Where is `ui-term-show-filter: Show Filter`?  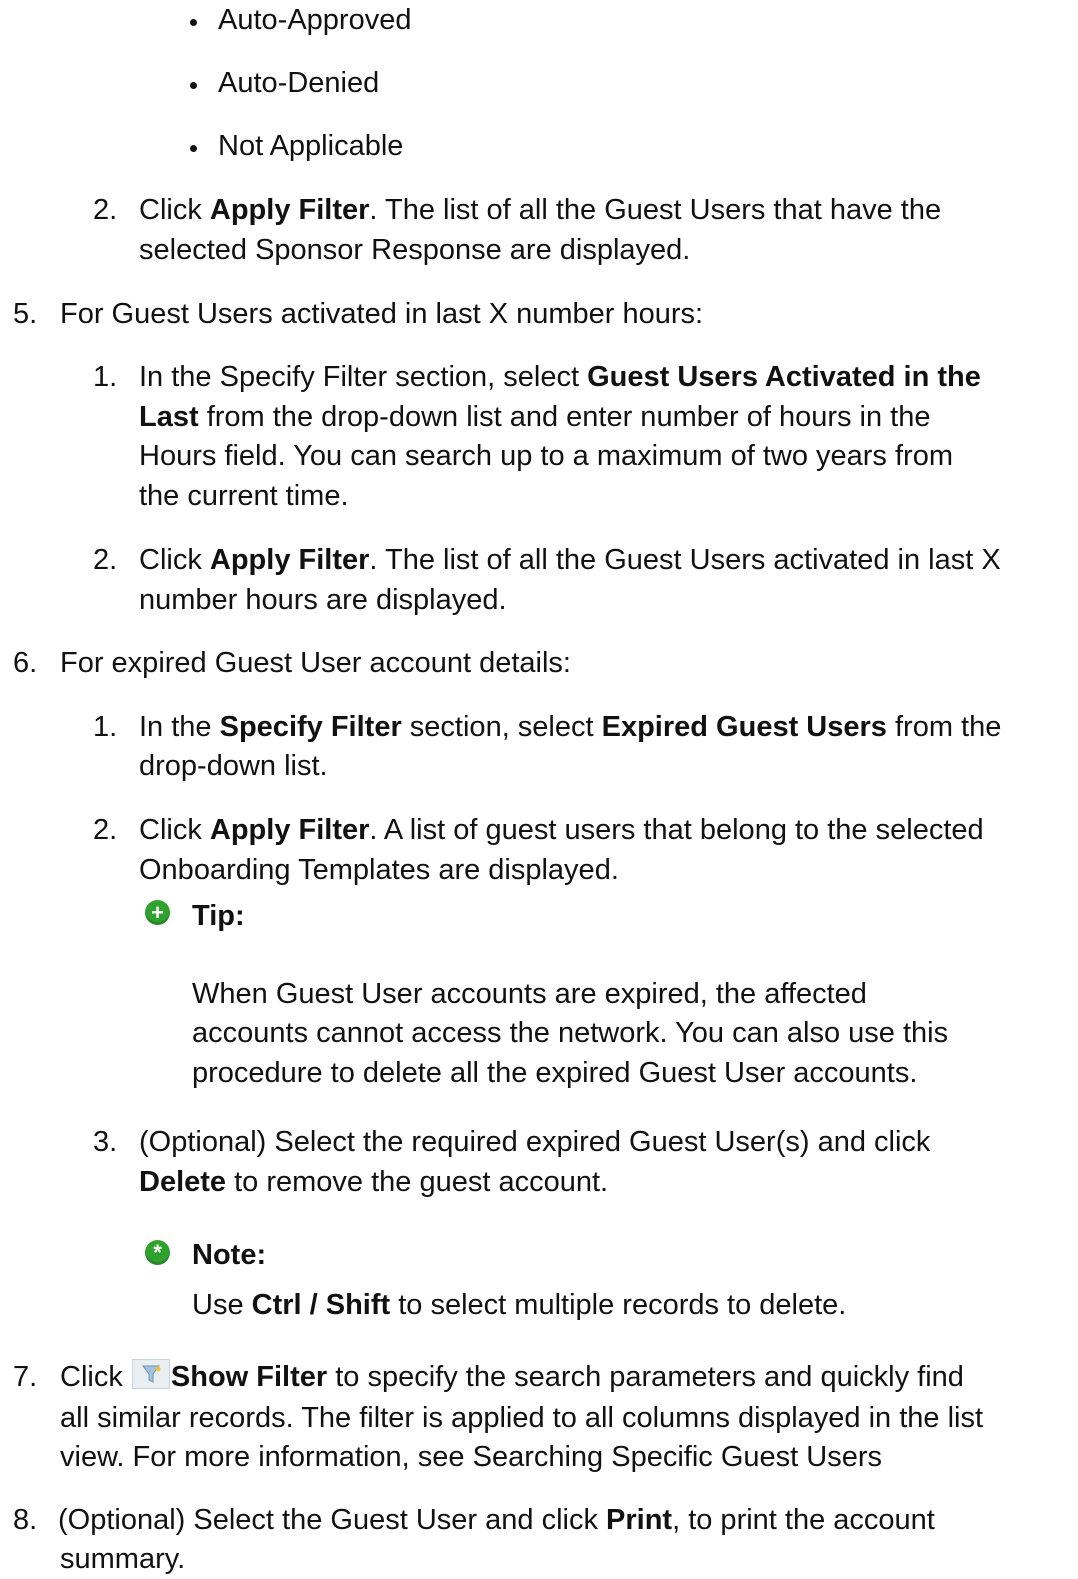
ui-term-show-filter: Show Filter is located at coordinates (249, 1377).